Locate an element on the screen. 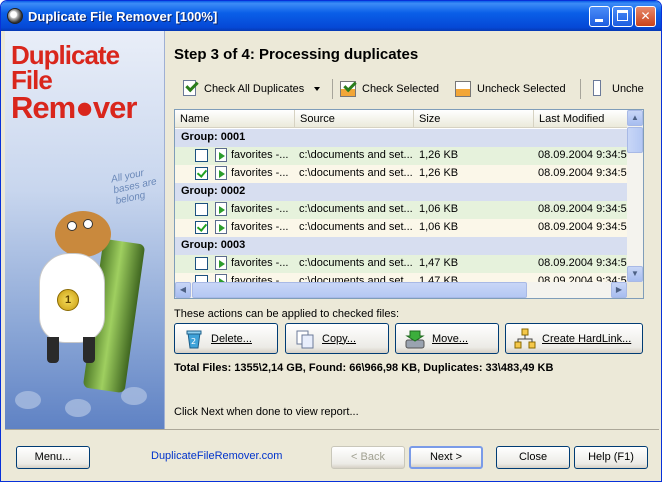 The width and height of the screenshot is (662, 482). vertical-scrollbar: ▲ ▼ is located at coordinates (635, 196).